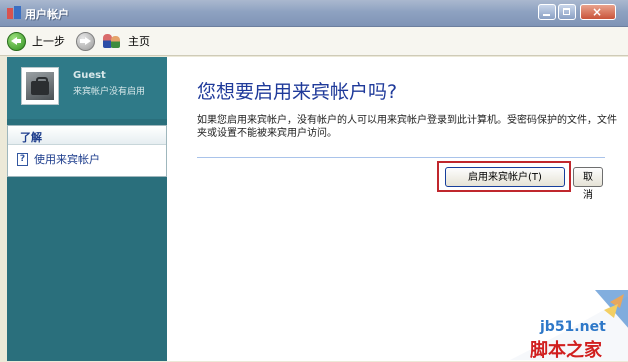 The image size is (628, 362). I want to click on back-arrow-icon, so click(16, 41).